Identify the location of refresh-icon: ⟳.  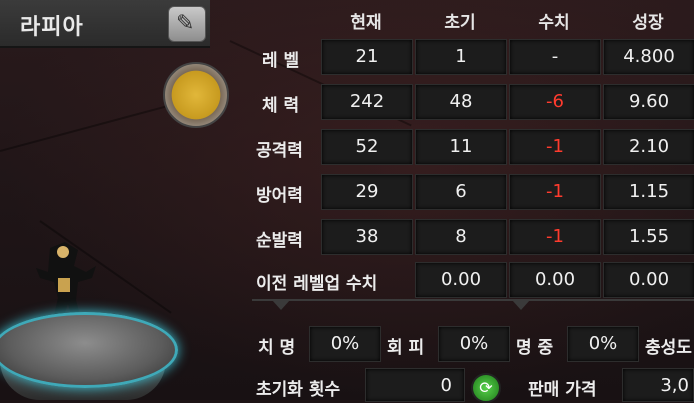
(486, 388).